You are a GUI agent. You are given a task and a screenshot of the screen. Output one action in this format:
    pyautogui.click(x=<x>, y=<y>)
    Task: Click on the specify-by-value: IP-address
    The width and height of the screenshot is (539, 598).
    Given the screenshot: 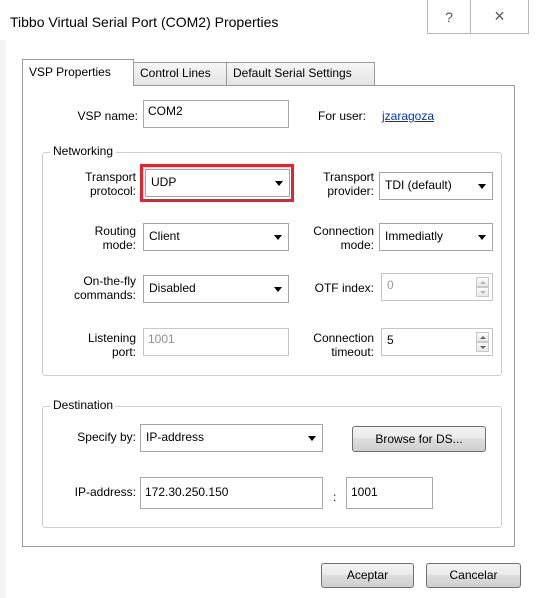 What is the action you would take?
    pyautogui.click(x=175, y=437)
    